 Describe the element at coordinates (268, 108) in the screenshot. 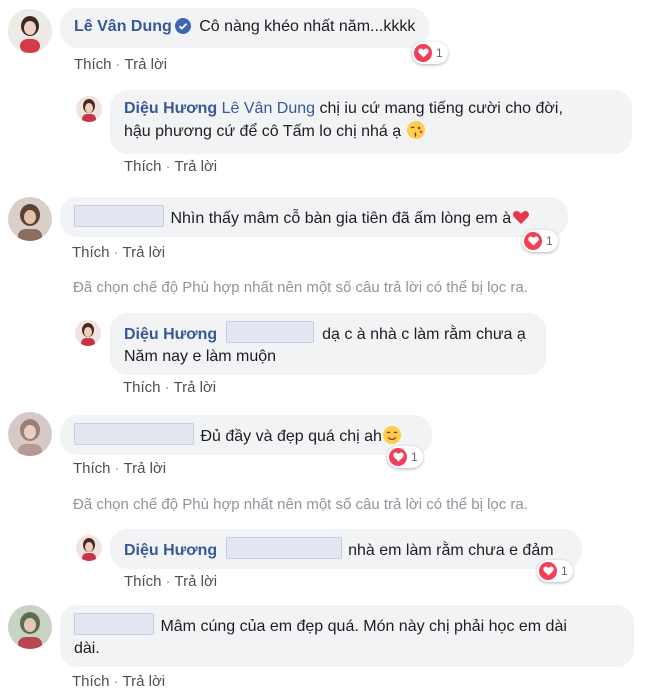

I see `mention-tag: Lê Vân Dung` at that location.